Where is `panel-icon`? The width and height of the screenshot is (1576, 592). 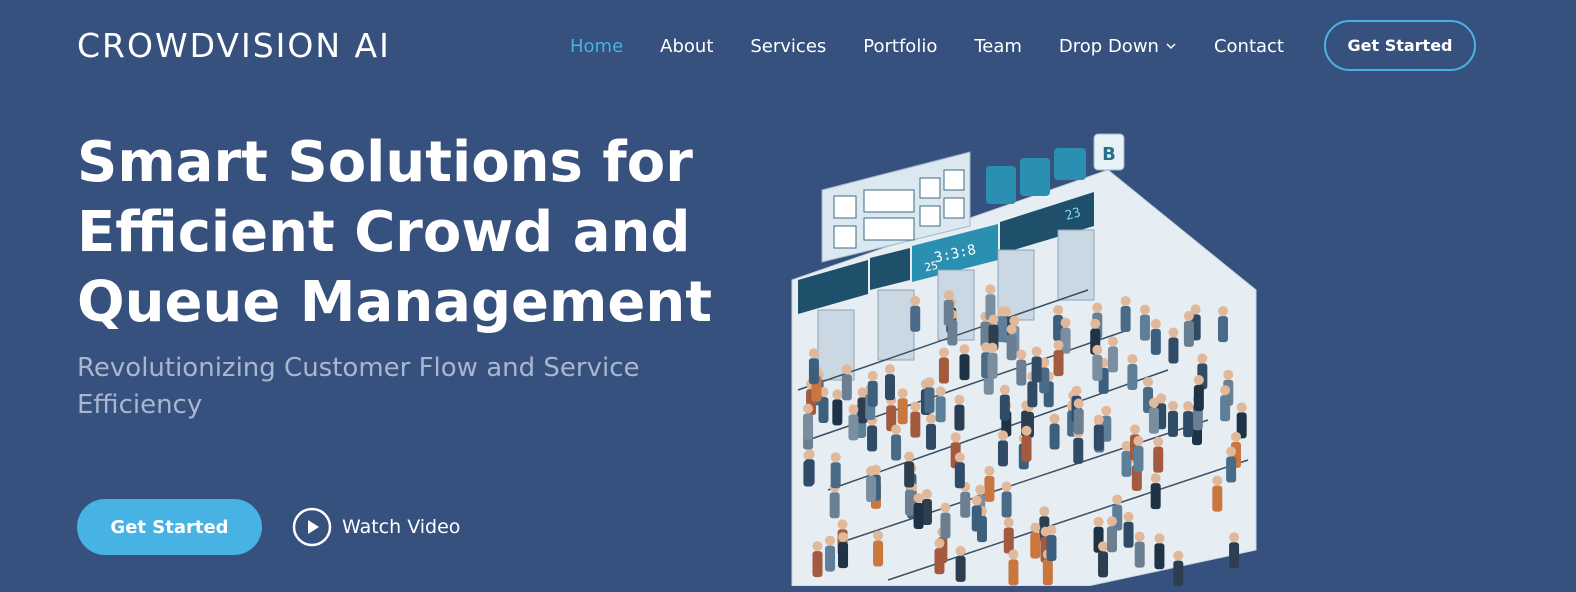 panel-icon is located at coordinates (845, 207).